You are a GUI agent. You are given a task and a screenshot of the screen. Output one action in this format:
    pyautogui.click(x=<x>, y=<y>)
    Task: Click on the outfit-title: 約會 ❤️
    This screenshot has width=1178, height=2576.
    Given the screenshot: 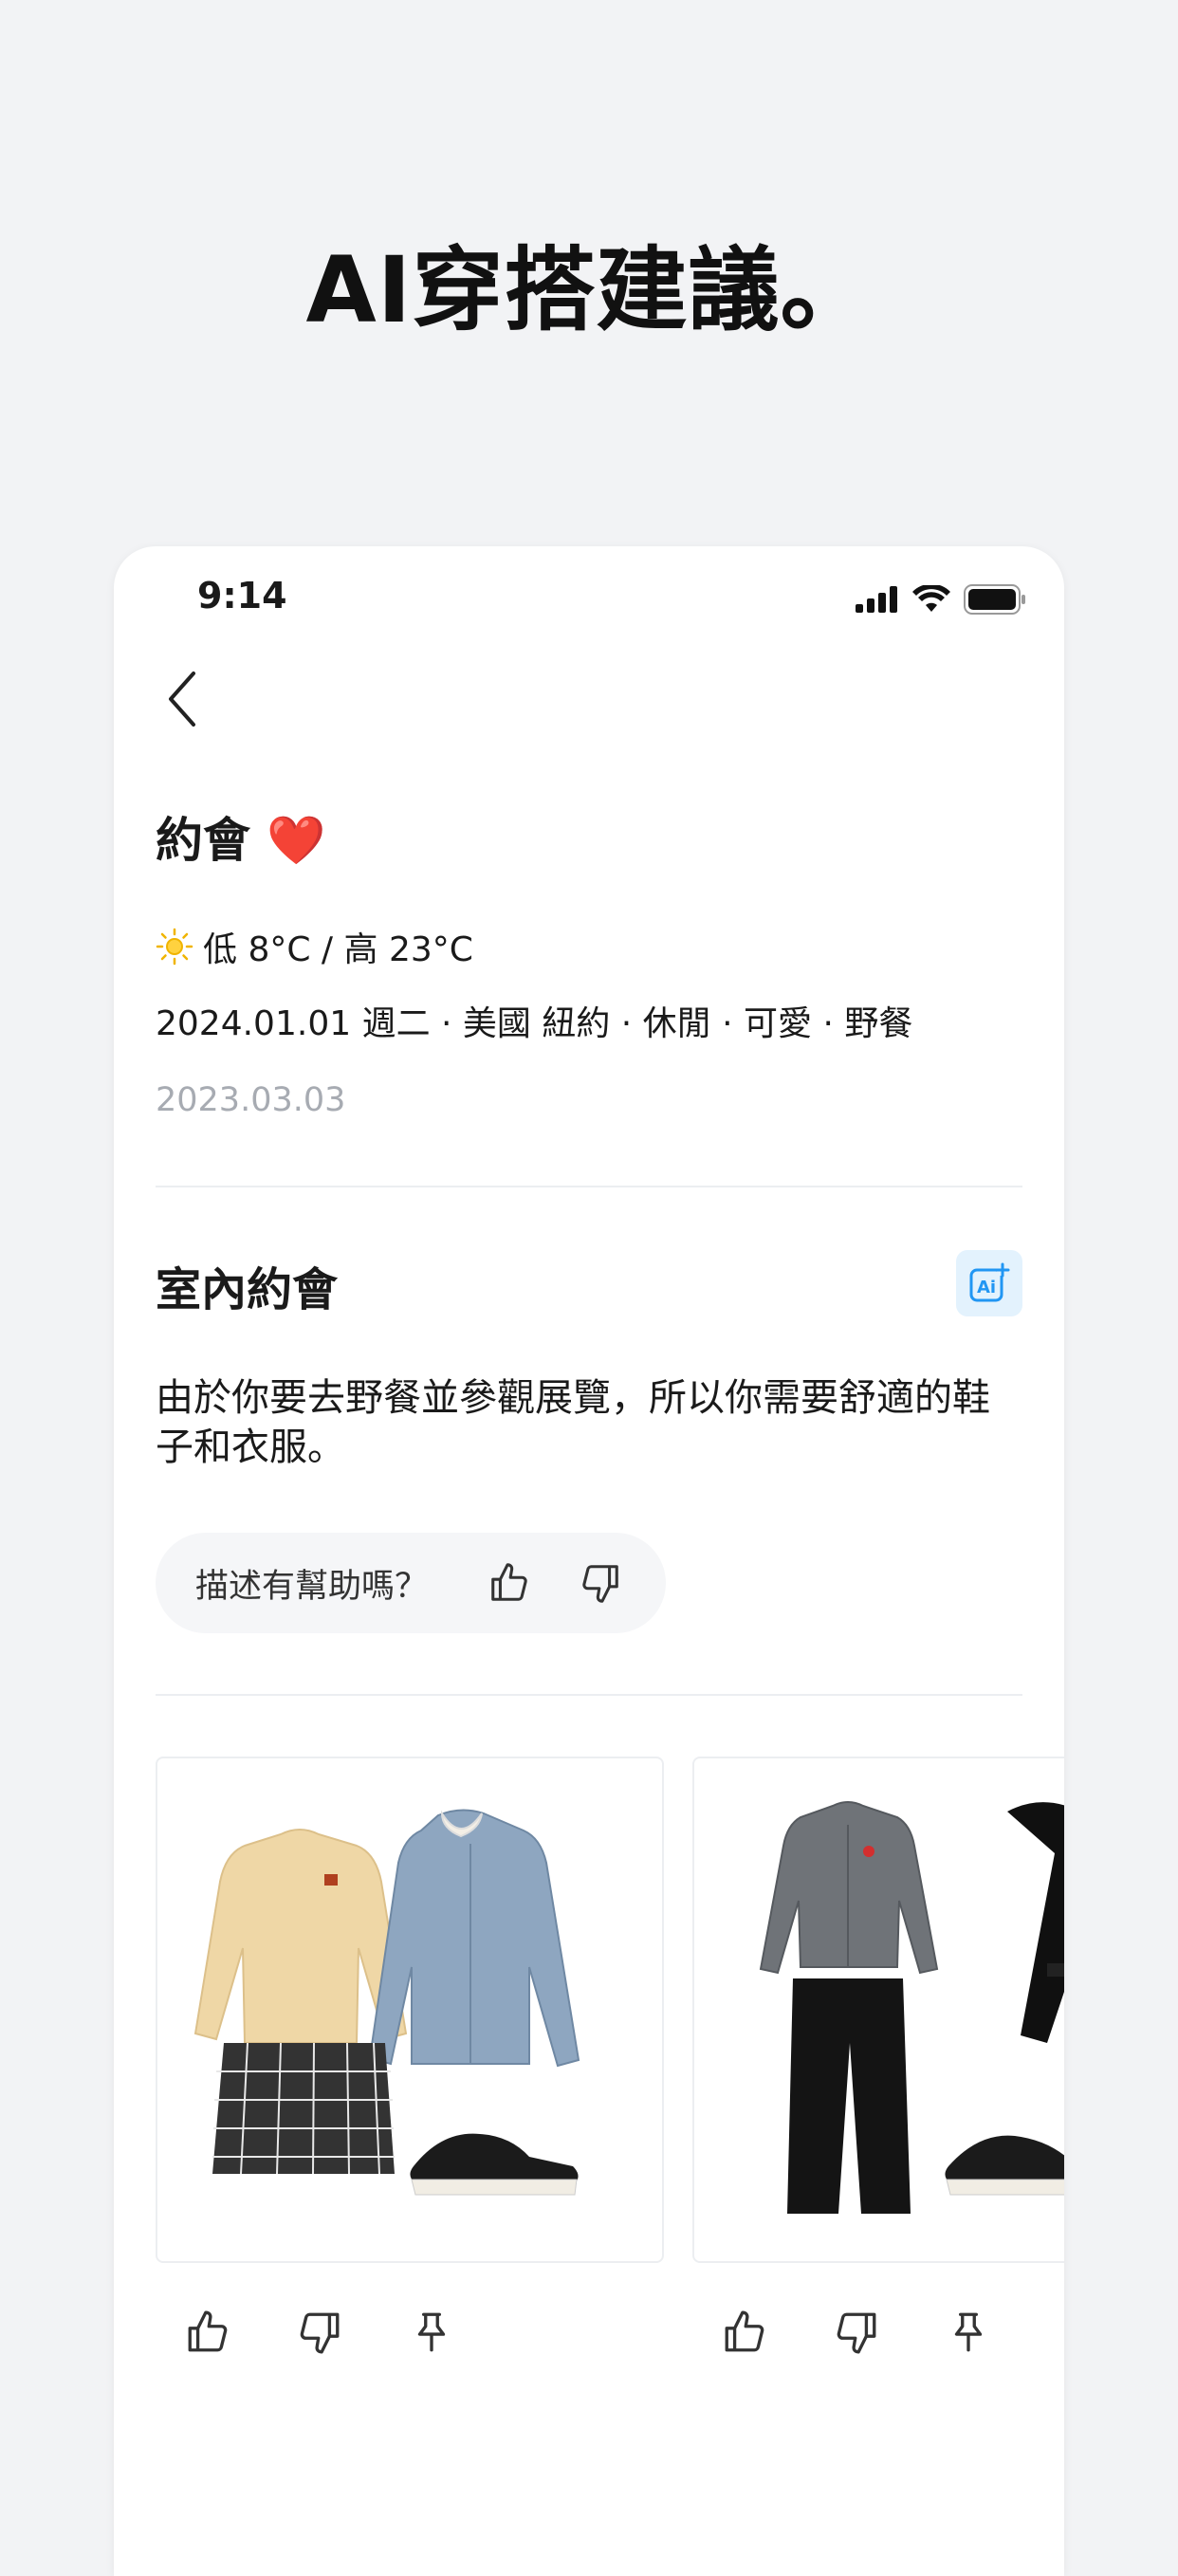 What is the action you would take?
    pyautogui.click(x=241, y=836)
    